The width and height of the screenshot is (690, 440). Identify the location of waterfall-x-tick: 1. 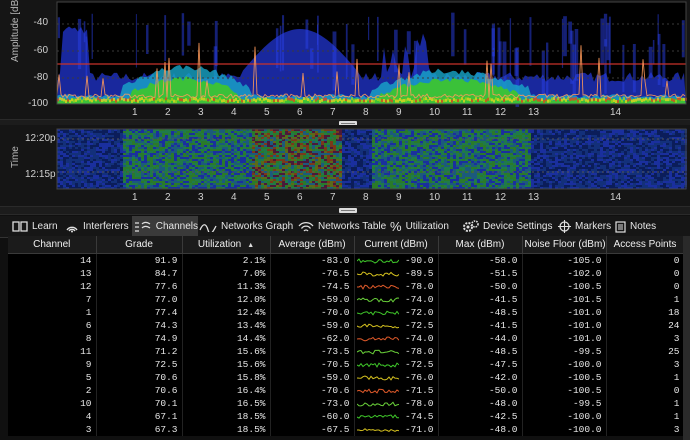
(135, 197).